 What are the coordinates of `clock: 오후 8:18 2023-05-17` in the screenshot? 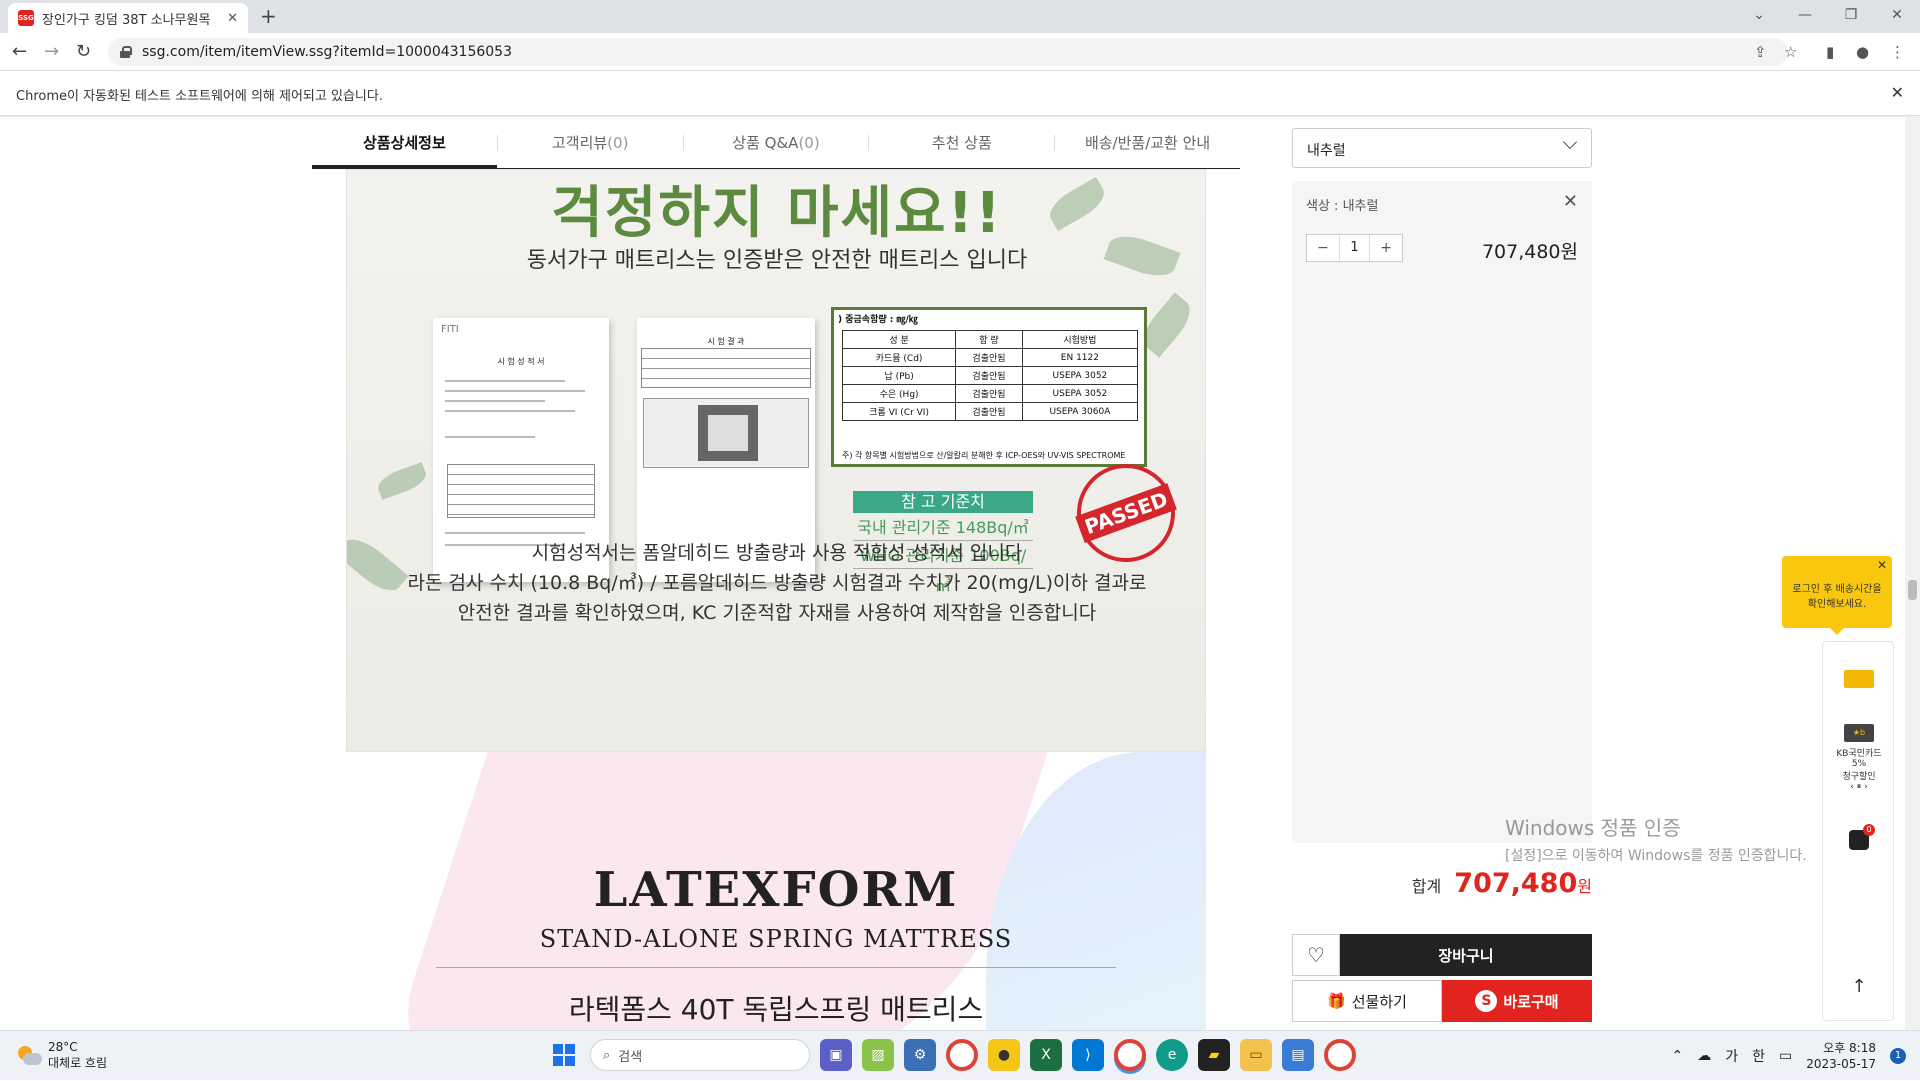 It's located at (1841, 1056).